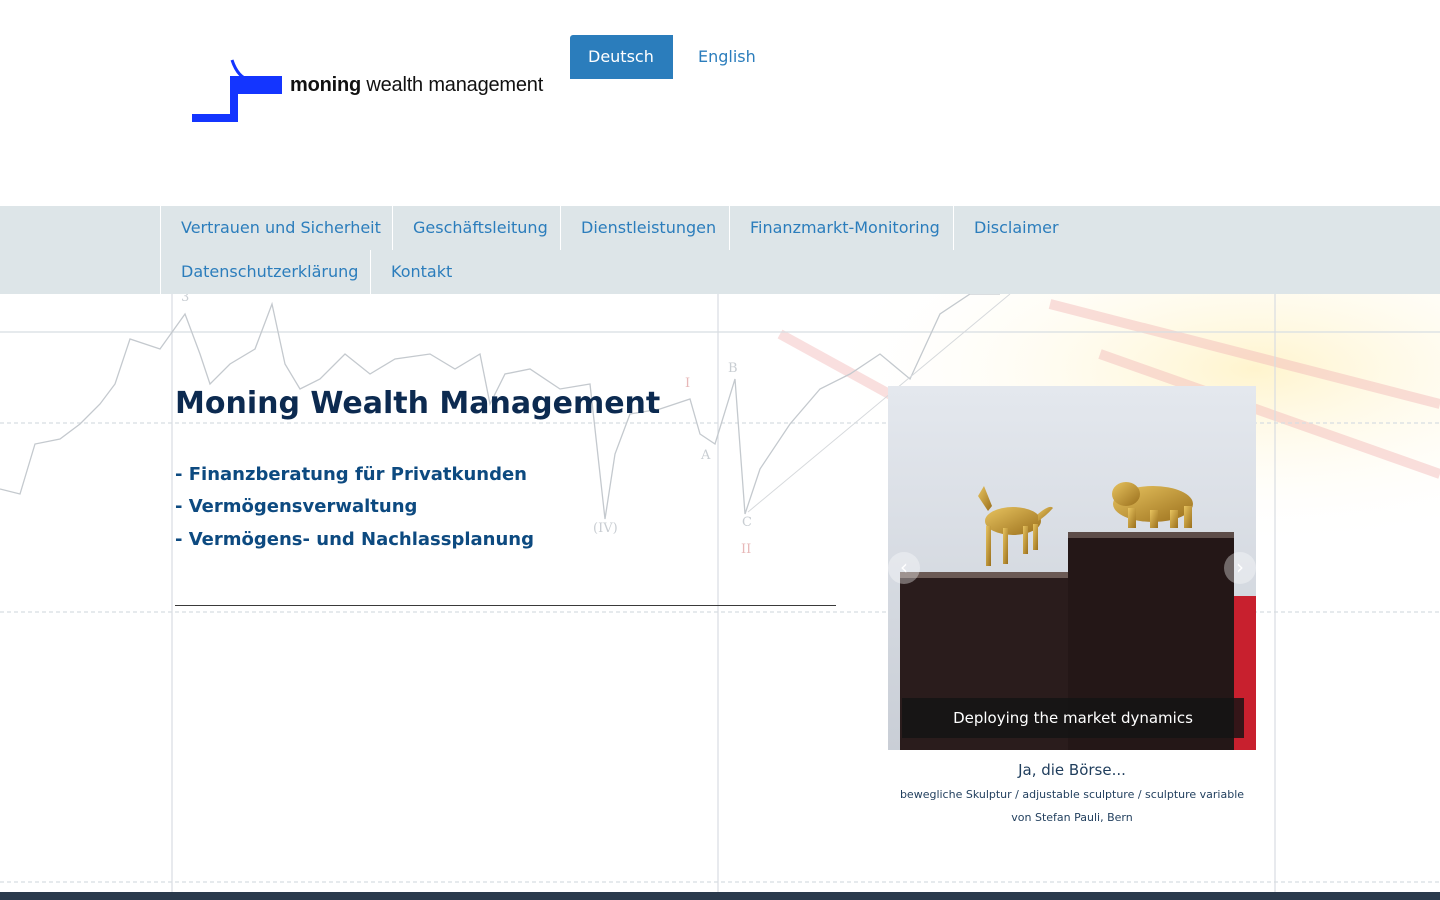  I want to click on image-slider: Deploying the market dynamics ‹ ›, so click(1072, 568).